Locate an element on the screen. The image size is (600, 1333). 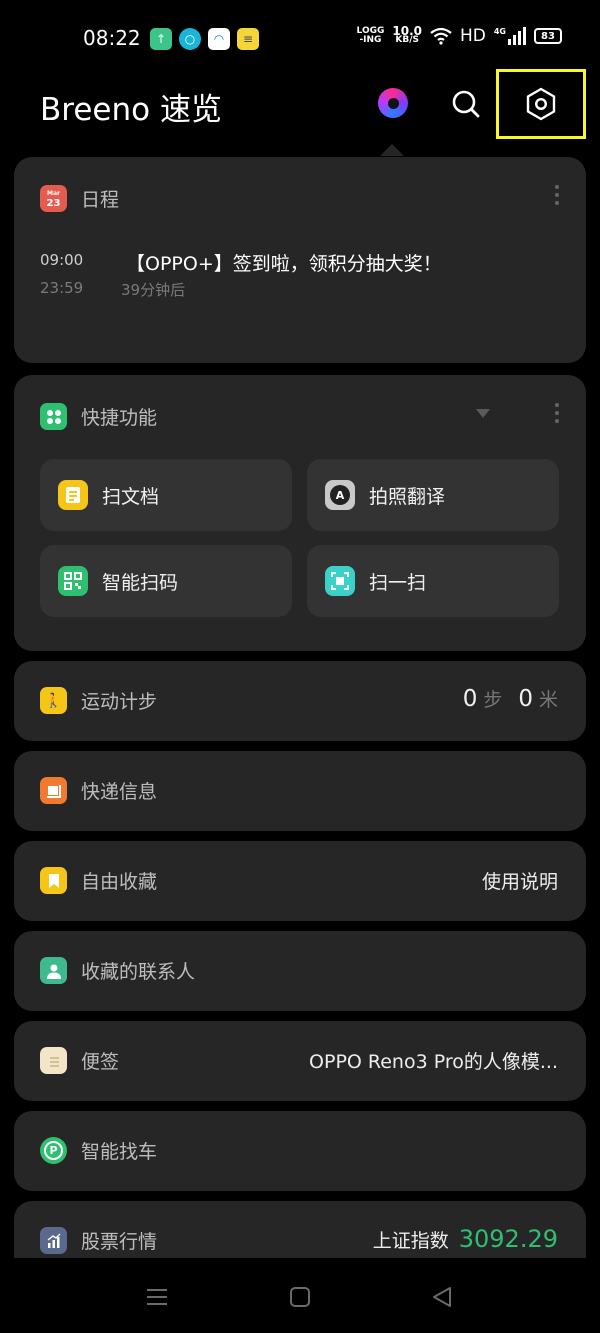
distance-value: 0 is located at coordinates (525, 699).